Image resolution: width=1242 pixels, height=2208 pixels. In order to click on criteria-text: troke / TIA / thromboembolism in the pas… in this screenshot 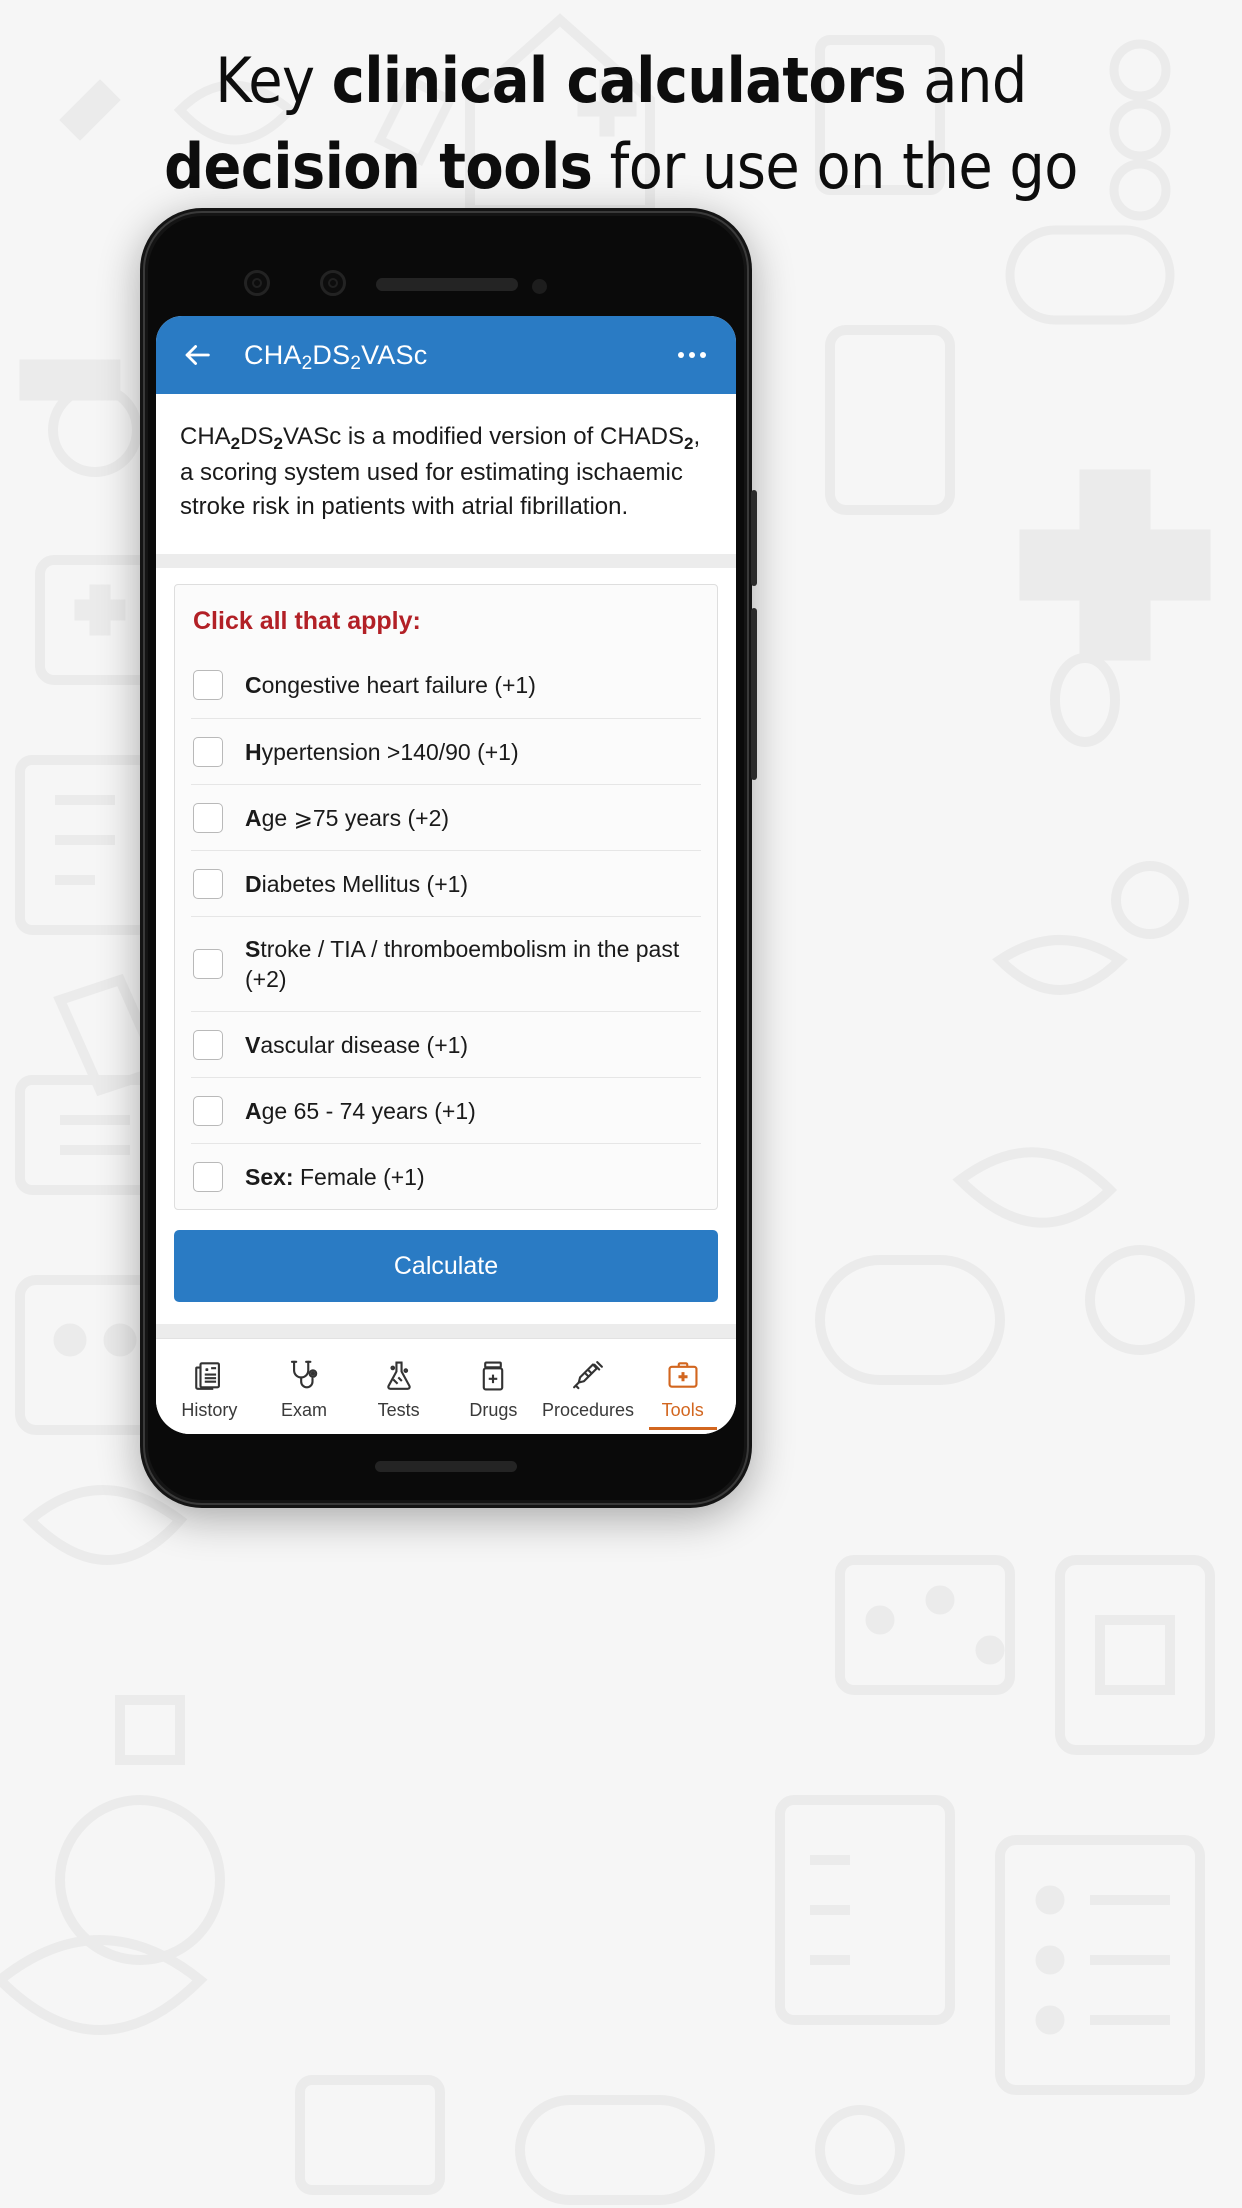, I will do `click(462, 964)`.